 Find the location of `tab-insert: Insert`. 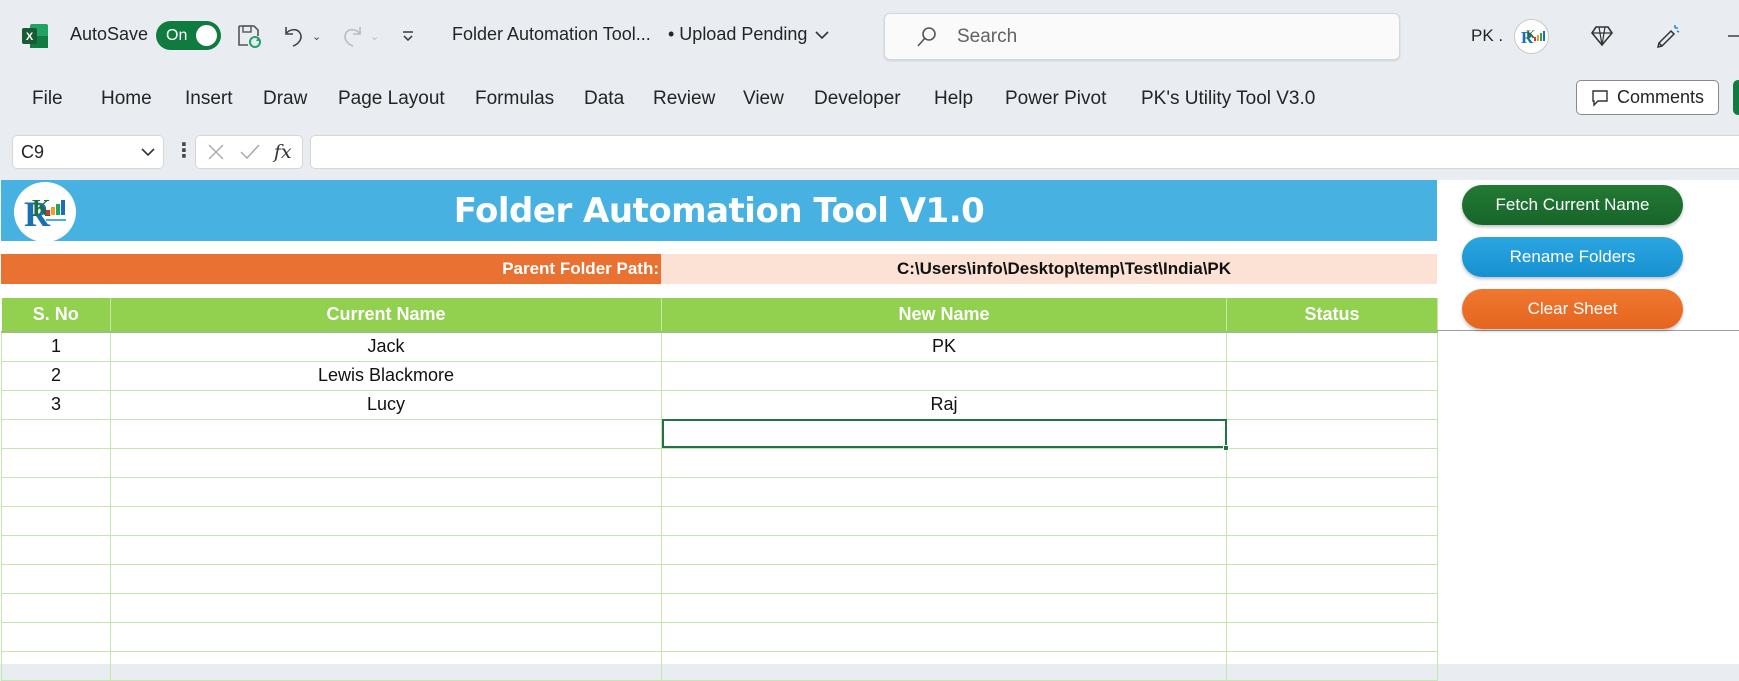

tab-insert: Insert is located at coordinates (209, 99).